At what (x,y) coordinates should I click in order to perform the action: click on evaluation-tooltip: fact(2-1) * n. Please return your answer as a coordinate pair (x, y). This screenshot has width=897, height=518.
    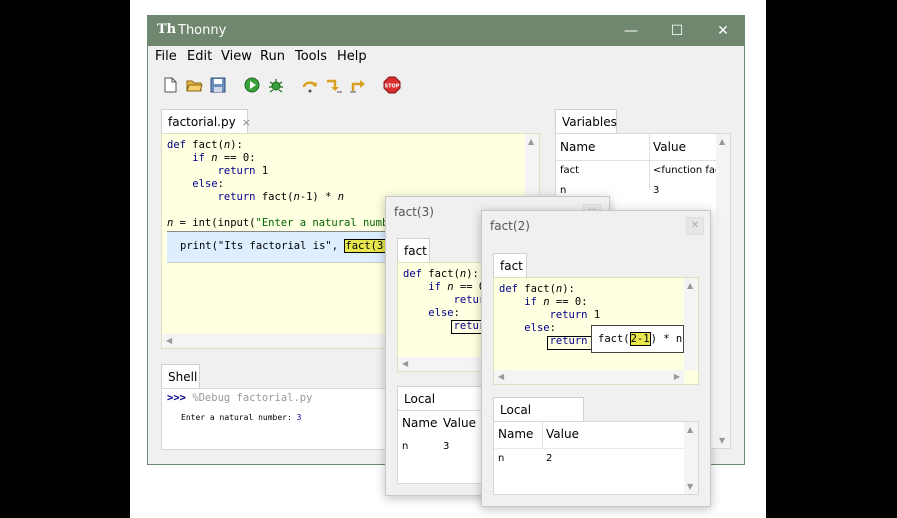
    Looking at the image, I should click on (637, 339).